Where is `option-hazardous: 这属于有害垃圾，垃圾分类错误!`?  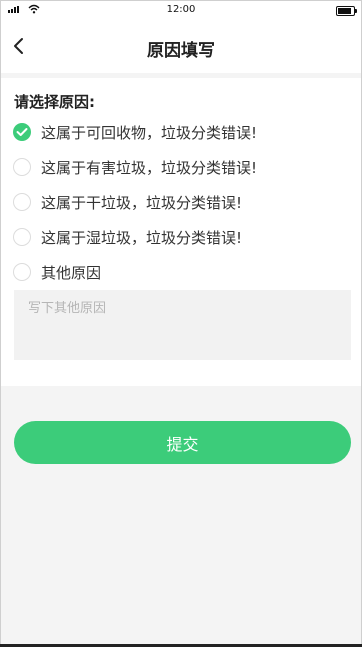 option-hazardous: 这属于有害垃圾，垃圾分类错误! is located at coordinates (135, 167).